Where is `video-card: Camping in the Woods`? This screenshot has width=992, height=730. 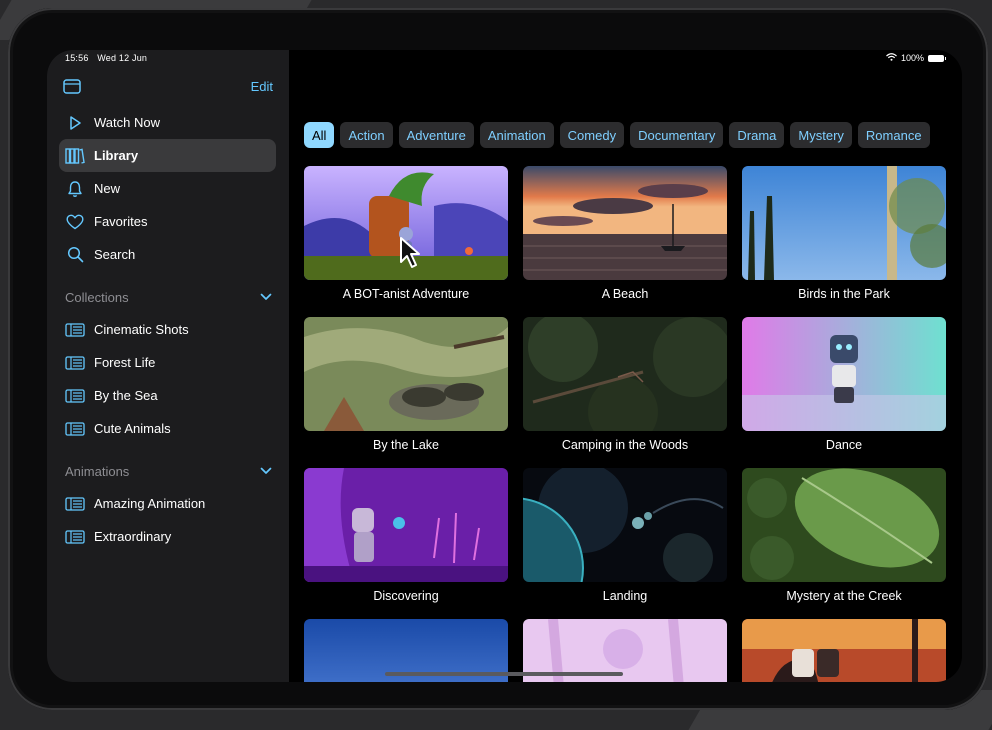
video-card: Camping in the Woods is located at coordinates (625, 384).